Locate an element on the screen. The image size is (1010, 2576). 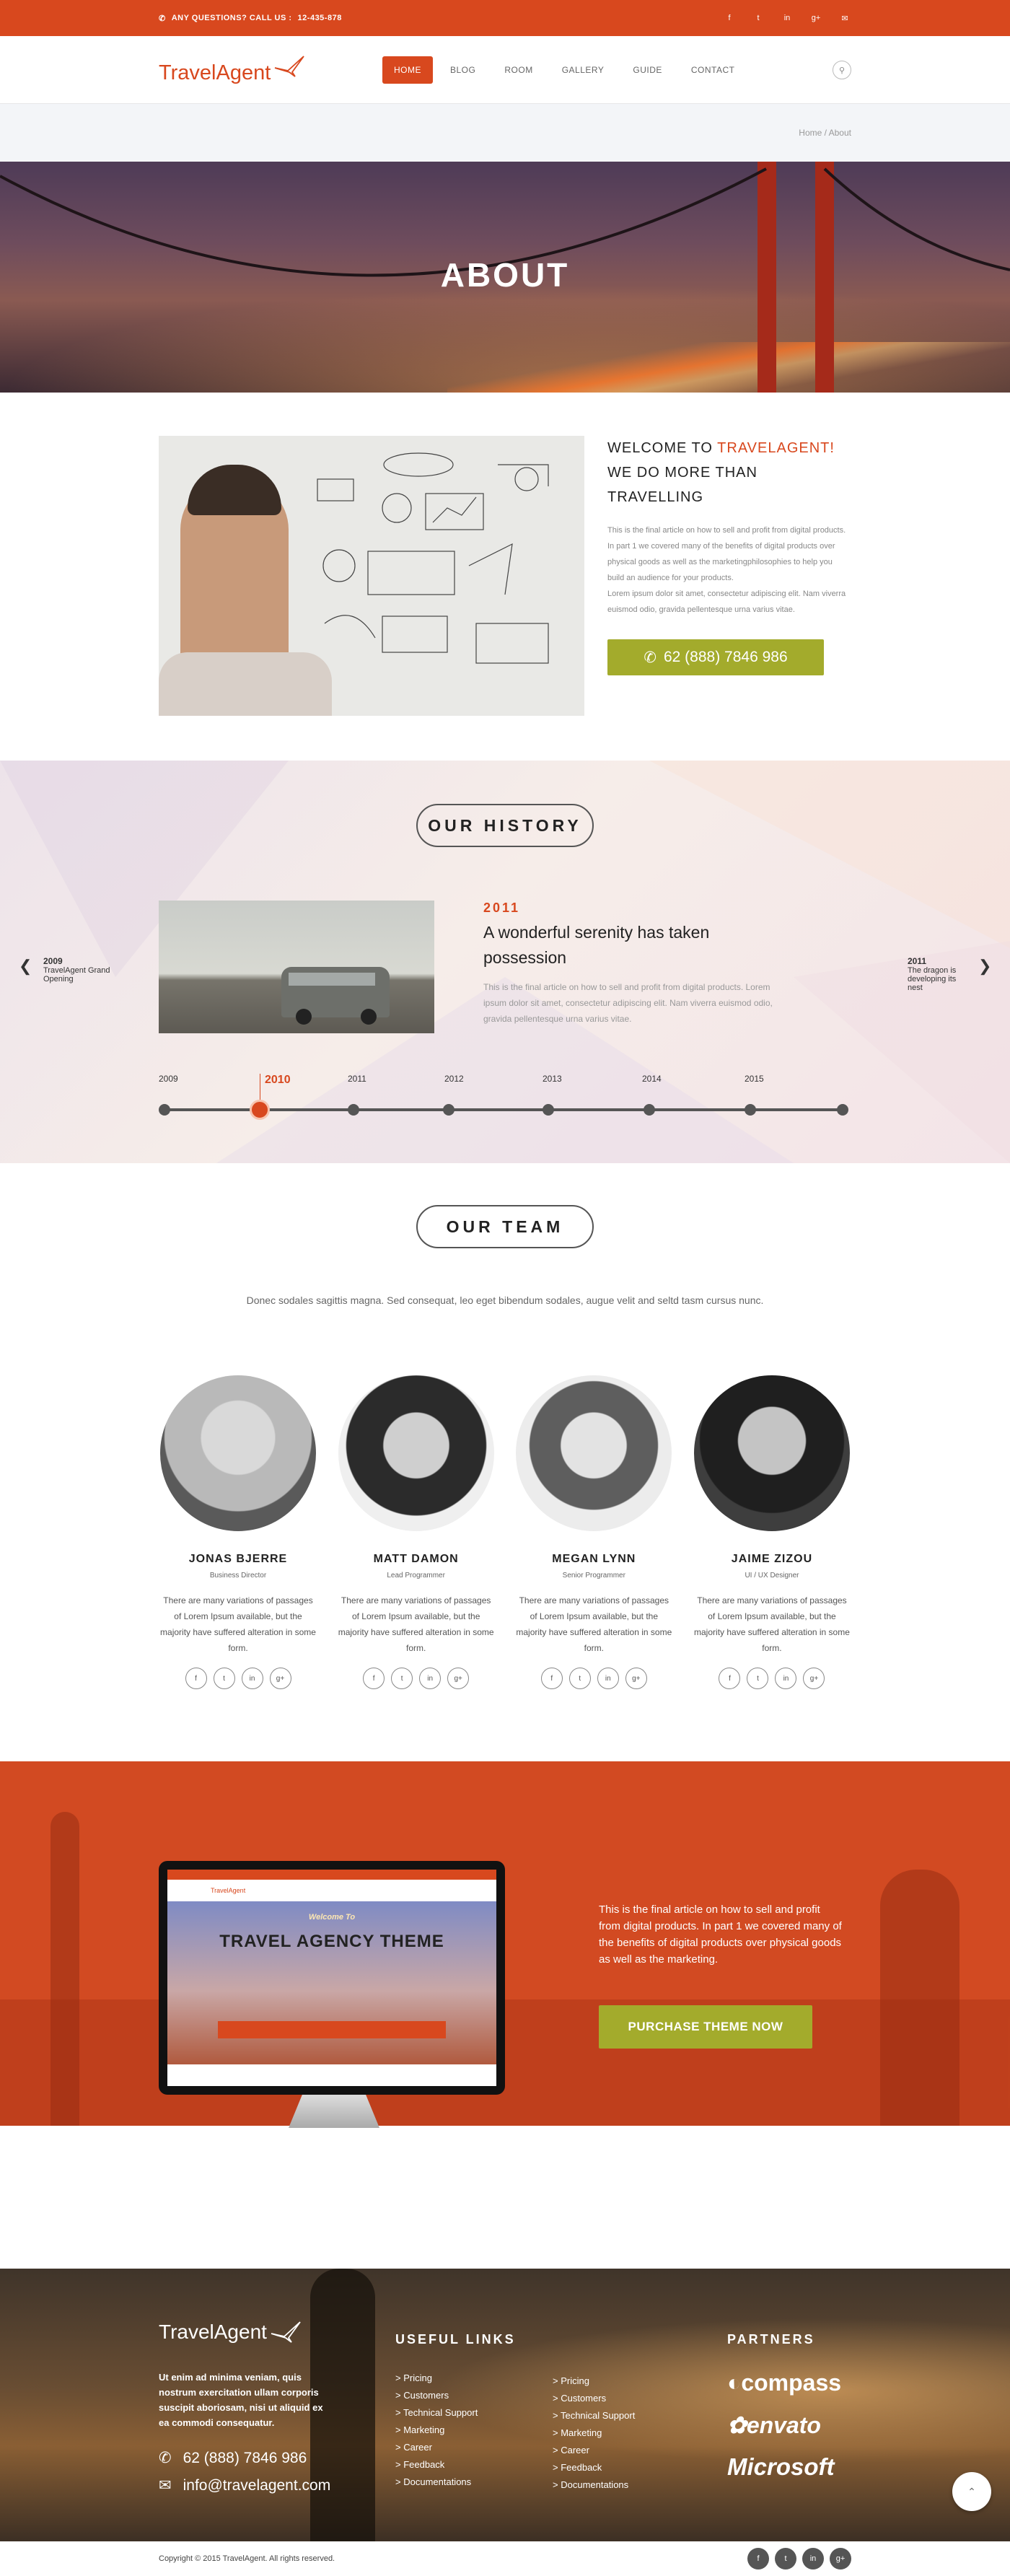
footer-phone: ✆ 62 (888) 7846 986 is located at coordinates (233, 2458).